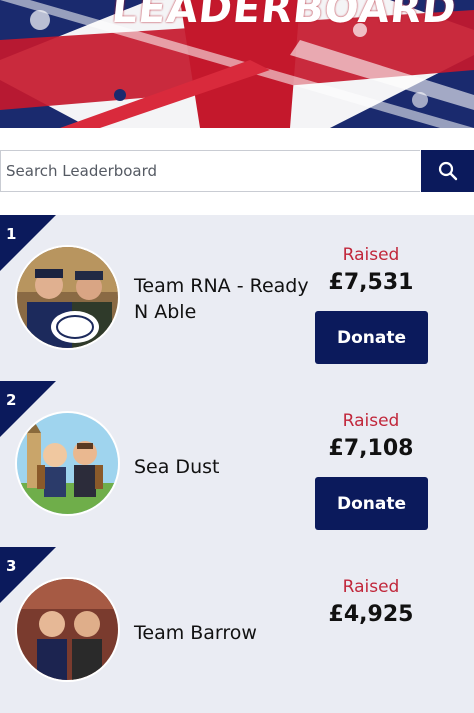  I want to click on team-name: Team Barrow, so click(224, 633).